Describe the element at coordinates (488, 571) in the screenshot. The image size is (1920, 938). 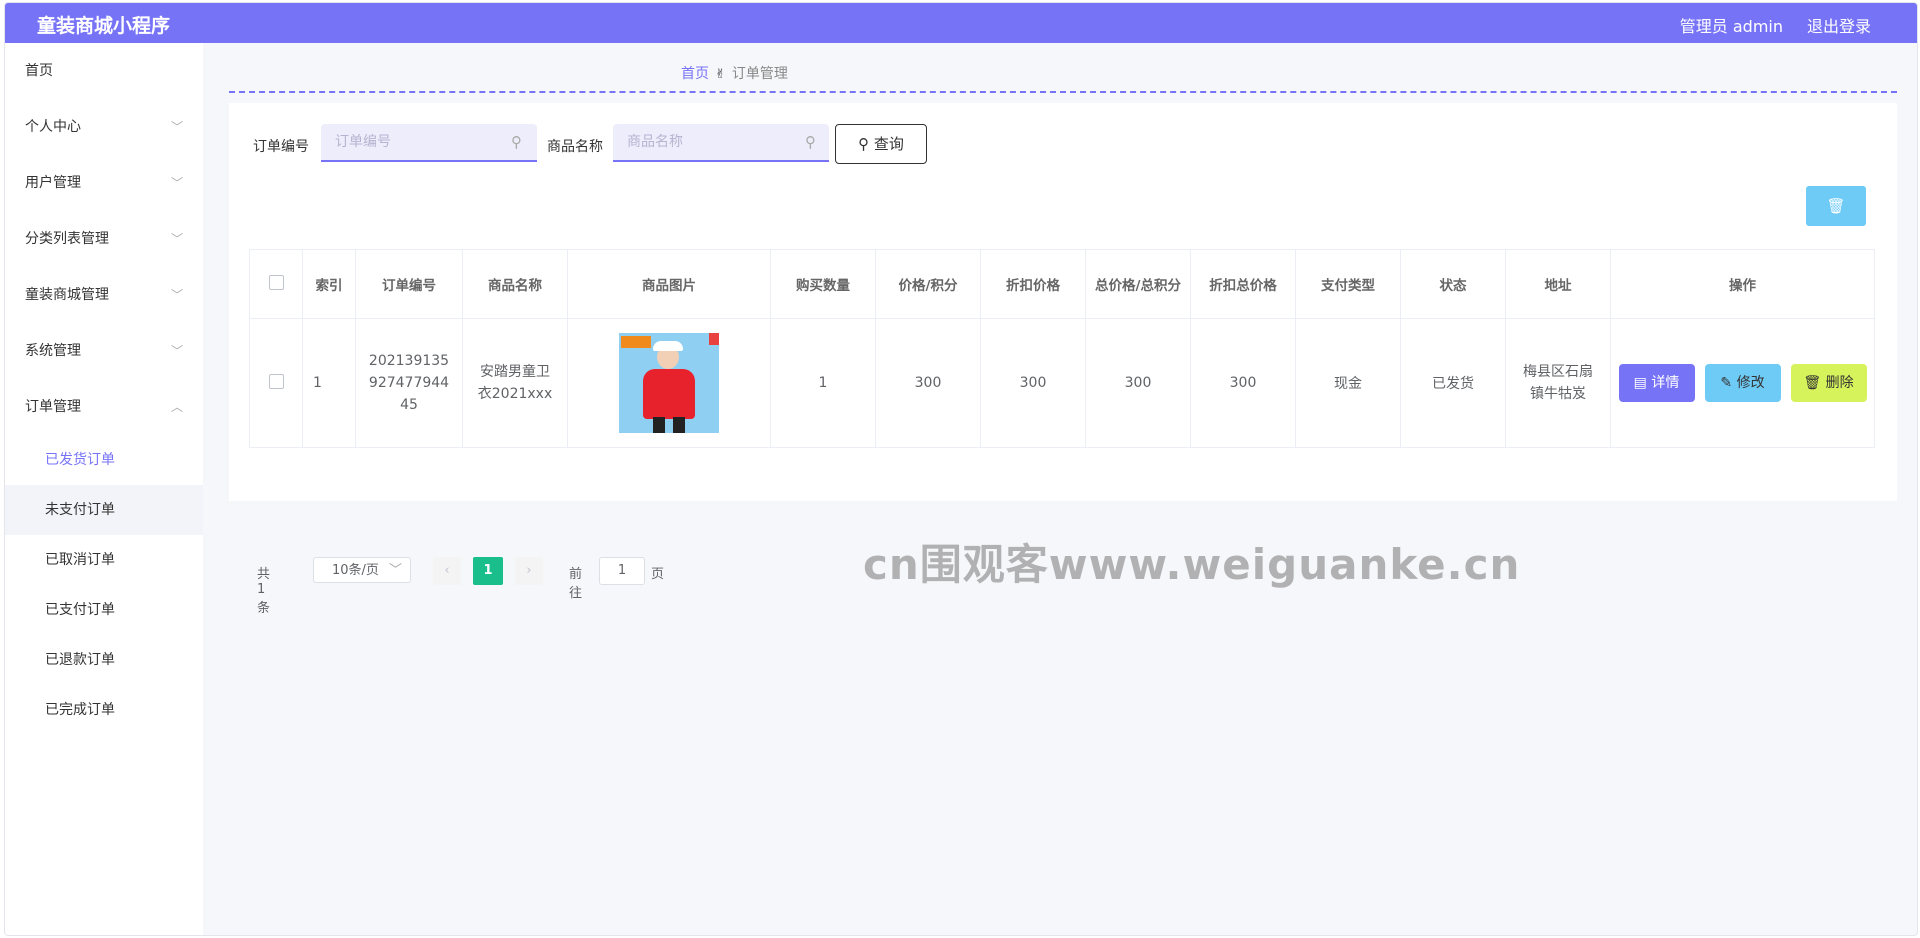
I see `page-number-current: 1` at that location.